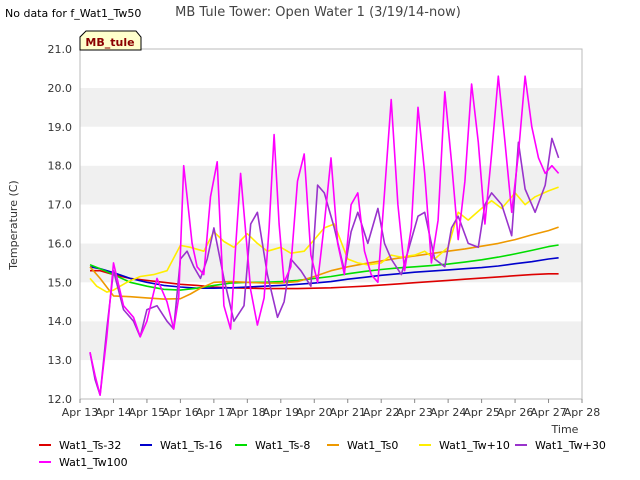 The height and width of the screenshot is (480, 640). I want to click on y-axis-label: Temperature (C), so click(13, 225).